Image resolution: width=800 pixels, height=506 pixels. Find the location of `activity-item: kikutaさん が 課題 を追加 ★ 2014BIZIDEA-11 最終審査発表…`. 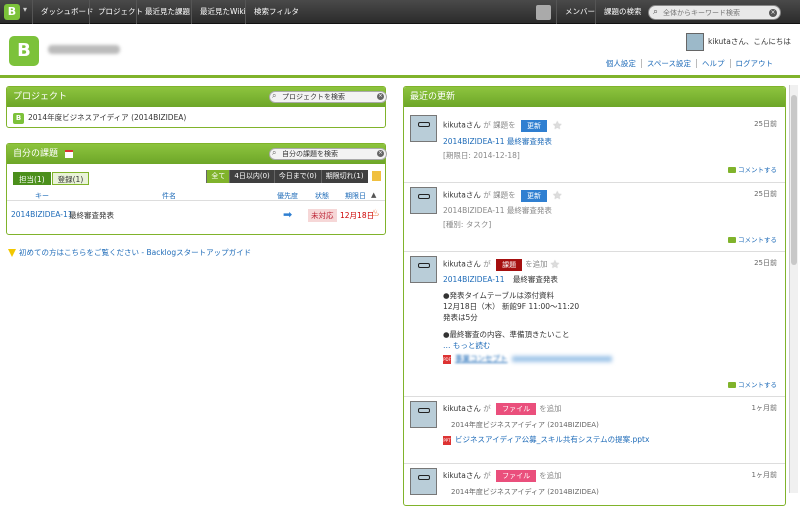

activity-item: kikutaさん が 課題 を追加 ★ 2014BIZIDEA-11 最終審査発表… is located at coordinates (594, 325).